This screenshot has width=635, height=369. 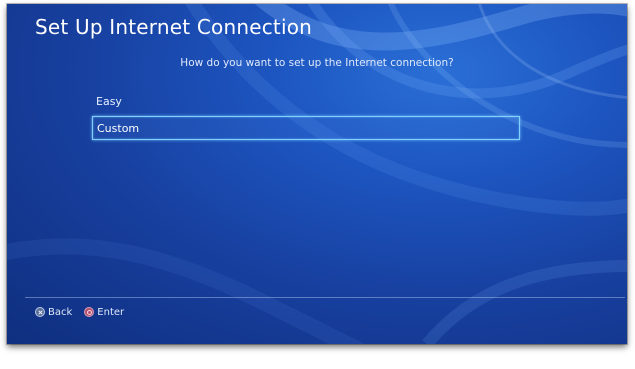 I want to click on footer-divider, so click(x=325, y=297).